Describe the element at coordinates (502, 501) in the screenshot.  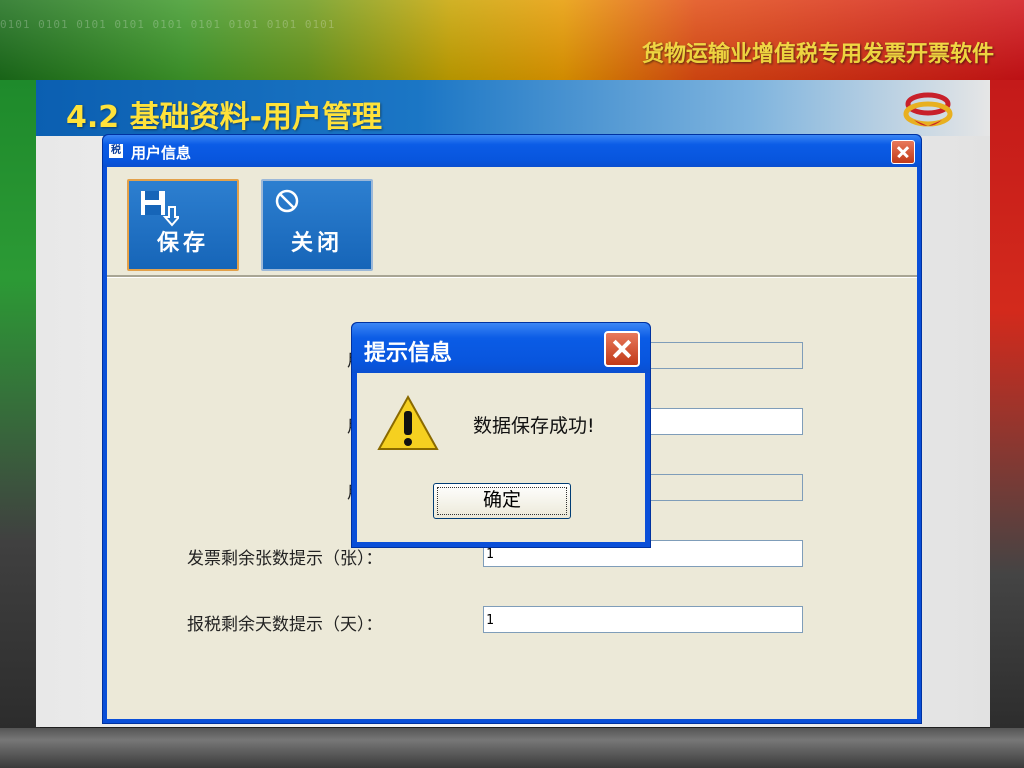
I see `ok-button: 确定` at that location.